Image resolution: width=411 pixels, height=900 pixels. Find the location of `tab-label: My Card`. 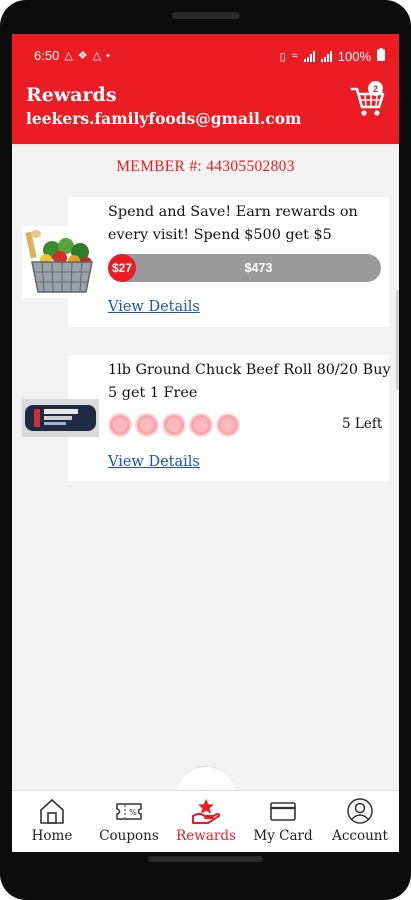

tab-label: My Card is located at coordinates (283, 836).